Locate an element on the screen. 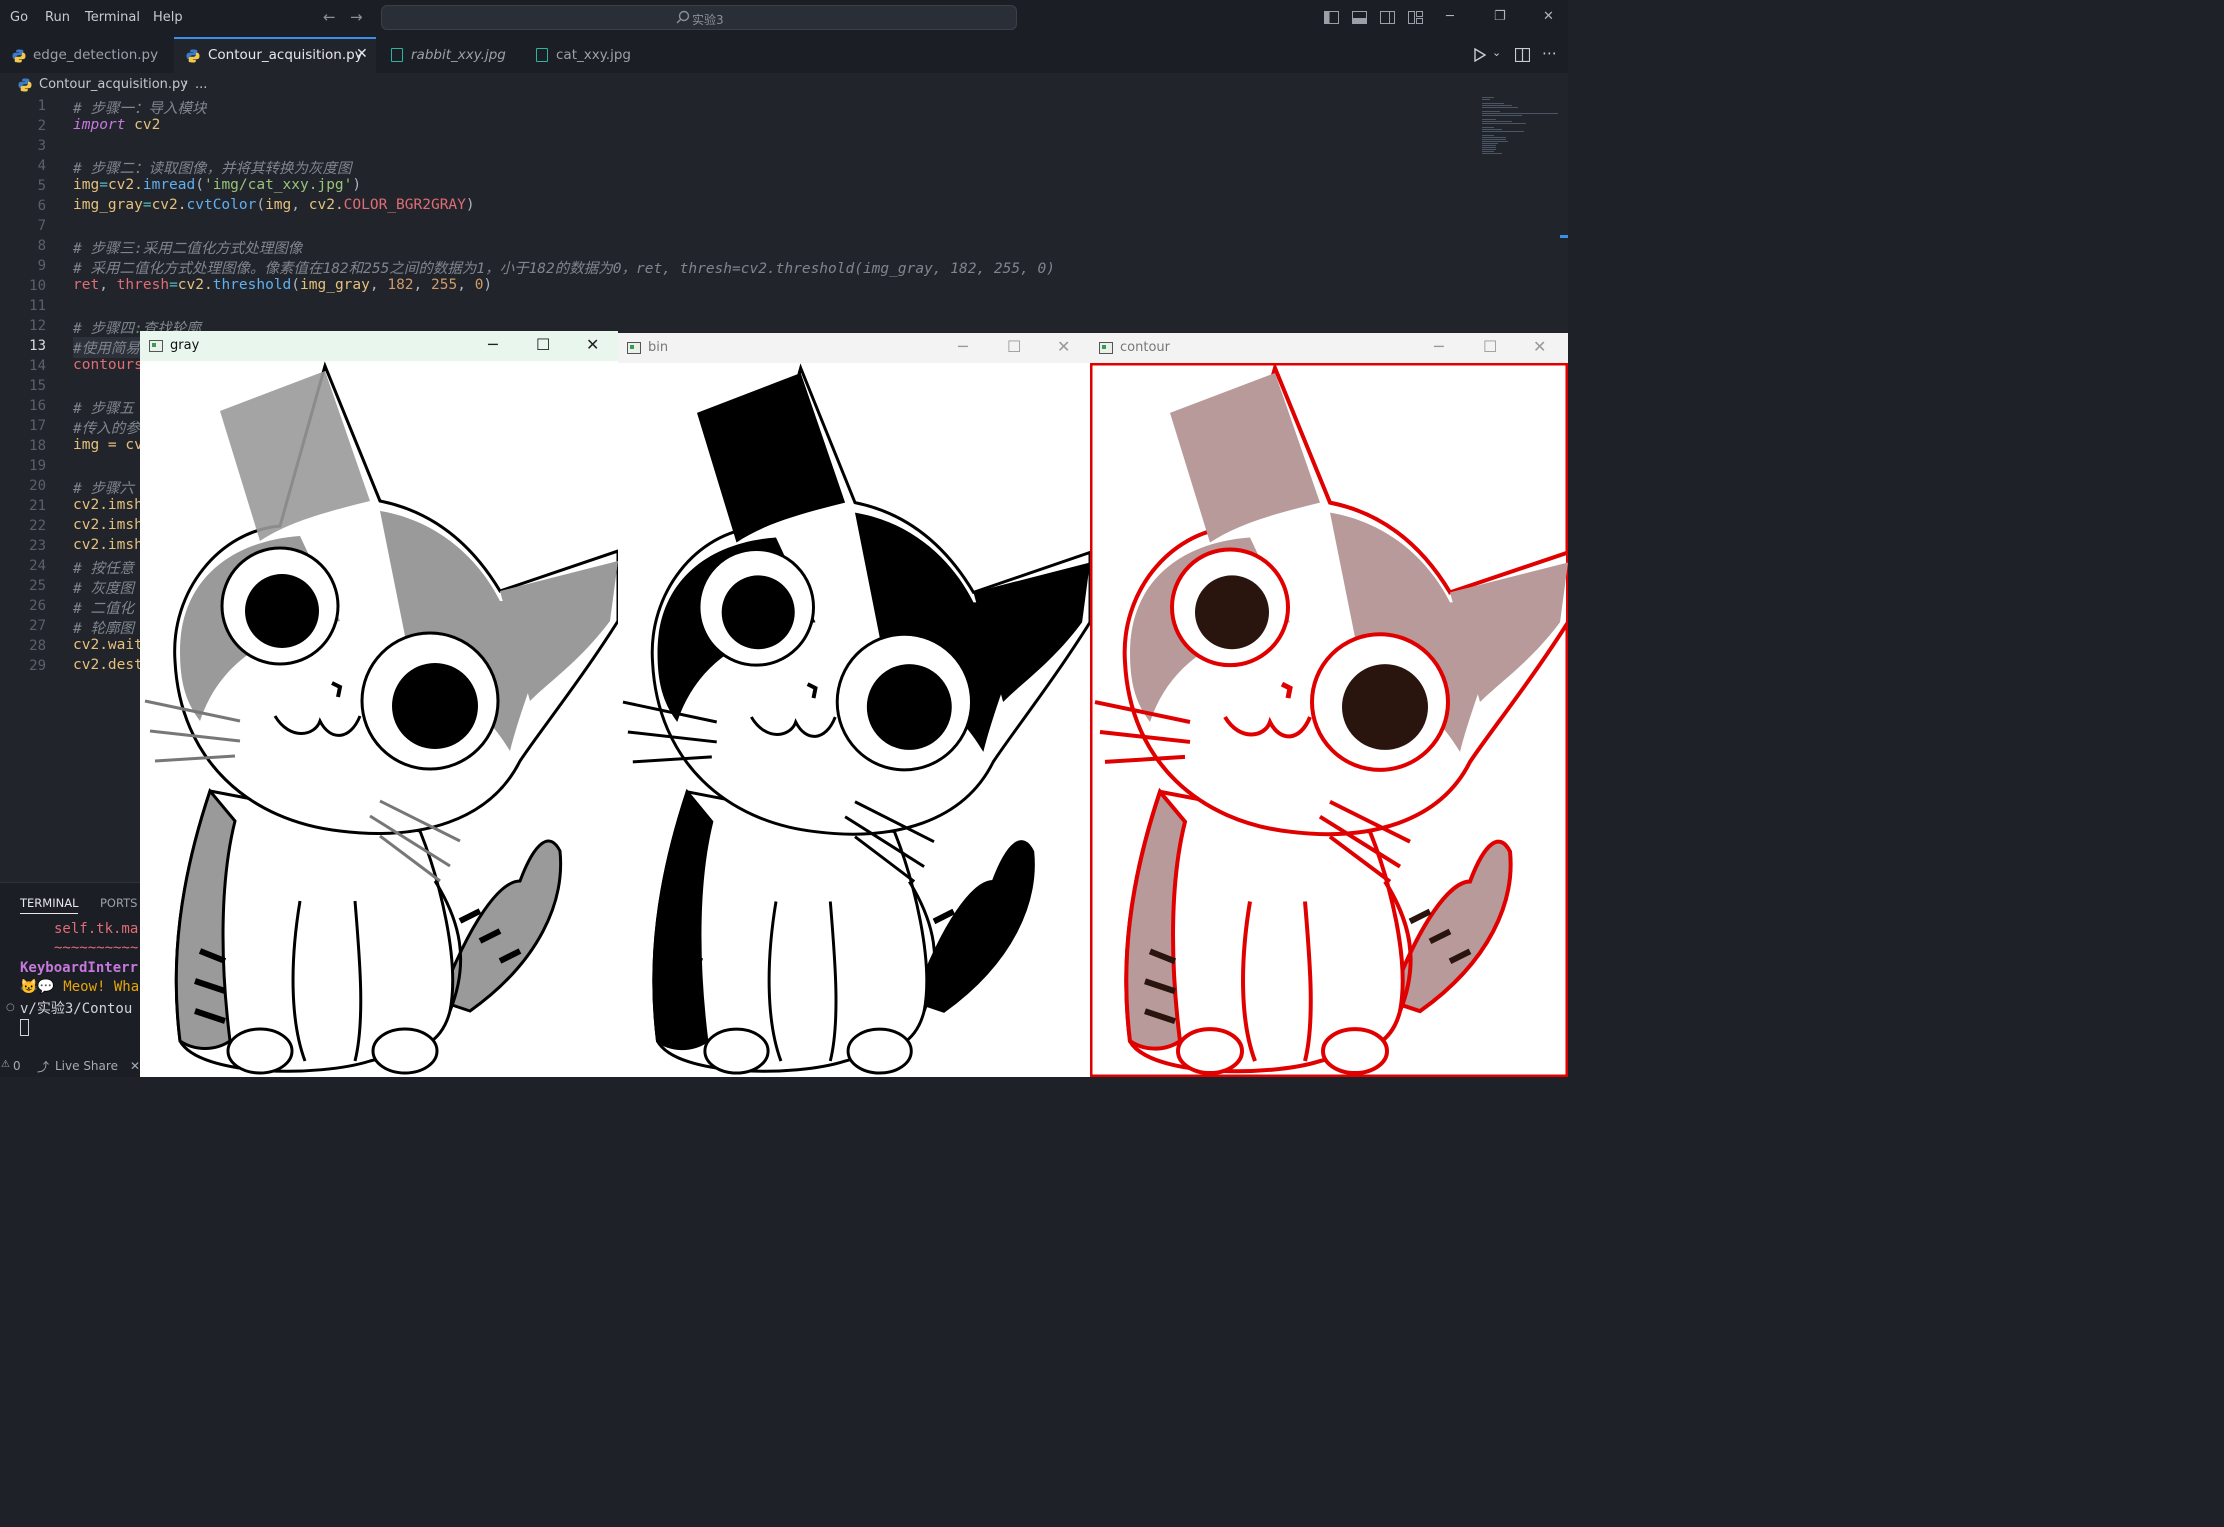  tab-label: Contour_acquisition.py is located at coordinates (285, 55).